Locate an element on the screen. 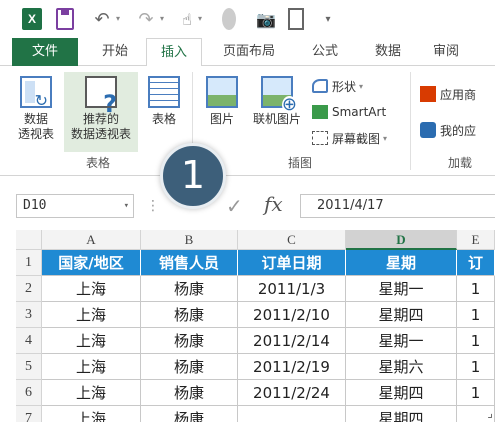 This screenshot has height=422, width=495. column-header-a: A is located at coordinates (91, 240).